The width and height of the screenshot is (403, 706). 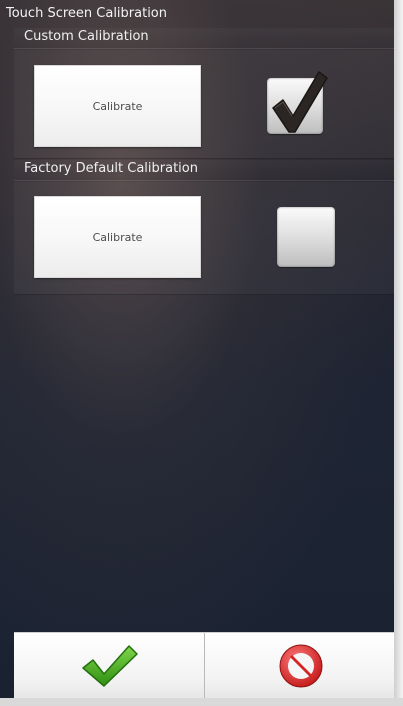 I want to click on window-title: Touch Screen Calibration, so click(x=87, y=13).